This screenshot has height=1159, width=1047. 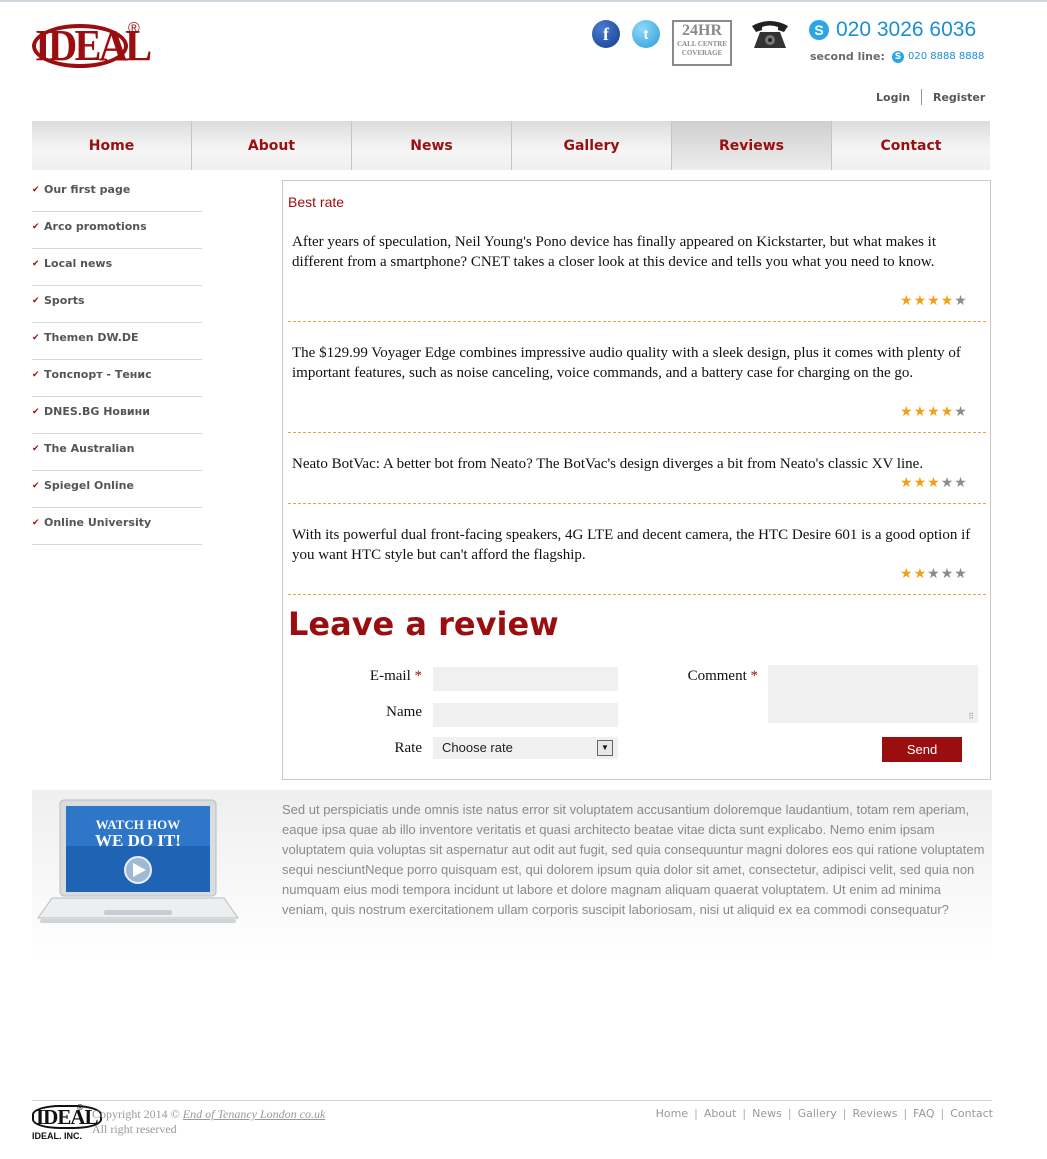 I want to click on form-title: Leave a review, so click(x=423, y=624).